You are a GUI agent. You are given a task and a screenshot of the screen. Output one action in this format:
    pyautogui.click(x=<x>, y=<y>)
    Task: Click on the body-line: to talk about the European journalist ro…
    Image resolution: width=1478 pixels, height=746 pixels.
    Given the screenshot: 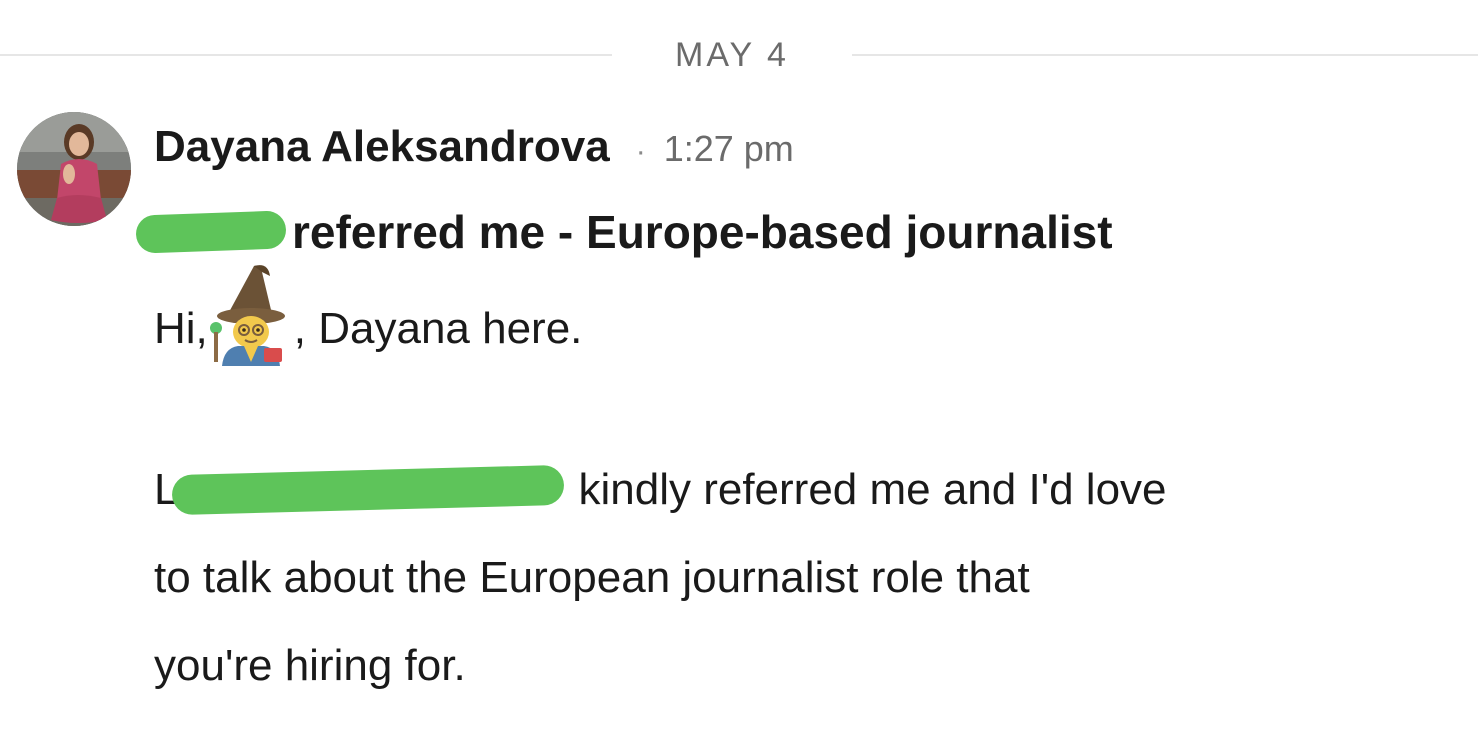 What is the action you would take?
    pyautogui.click(x=592, y=577)
    